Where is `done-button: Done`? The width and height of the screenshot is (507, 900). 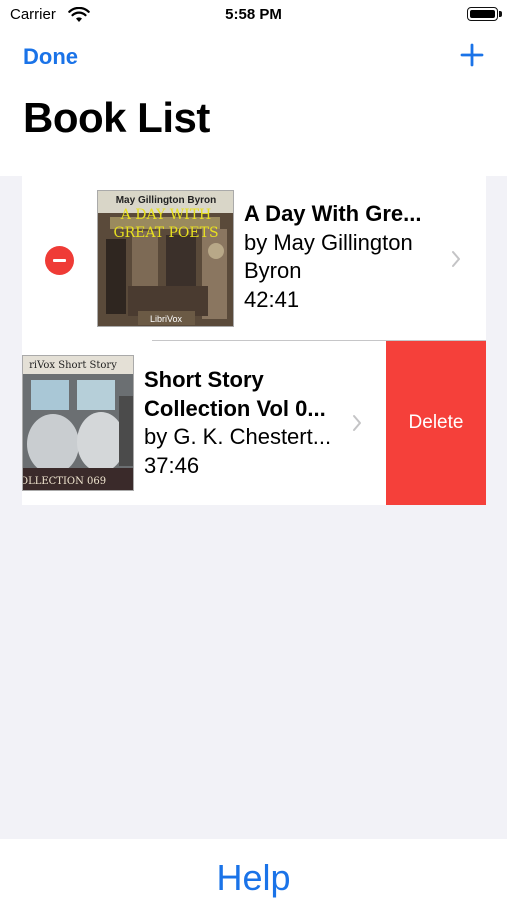
done-button: Done is located at coordinates (50, 57).